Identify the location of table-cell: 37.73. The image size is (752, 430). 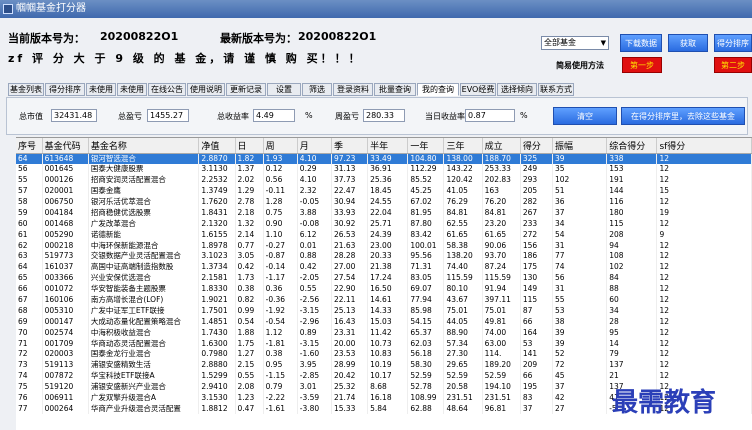
(350, 180).